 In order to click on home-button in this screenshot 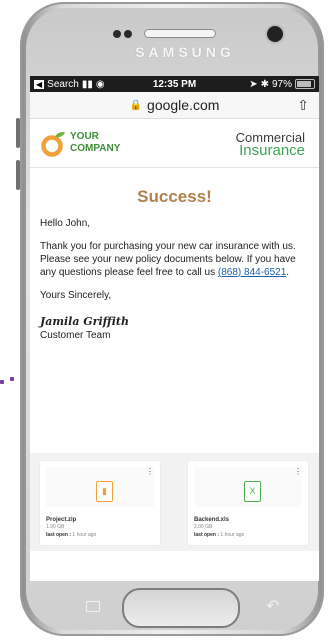, I will do `click(181, 608)`.